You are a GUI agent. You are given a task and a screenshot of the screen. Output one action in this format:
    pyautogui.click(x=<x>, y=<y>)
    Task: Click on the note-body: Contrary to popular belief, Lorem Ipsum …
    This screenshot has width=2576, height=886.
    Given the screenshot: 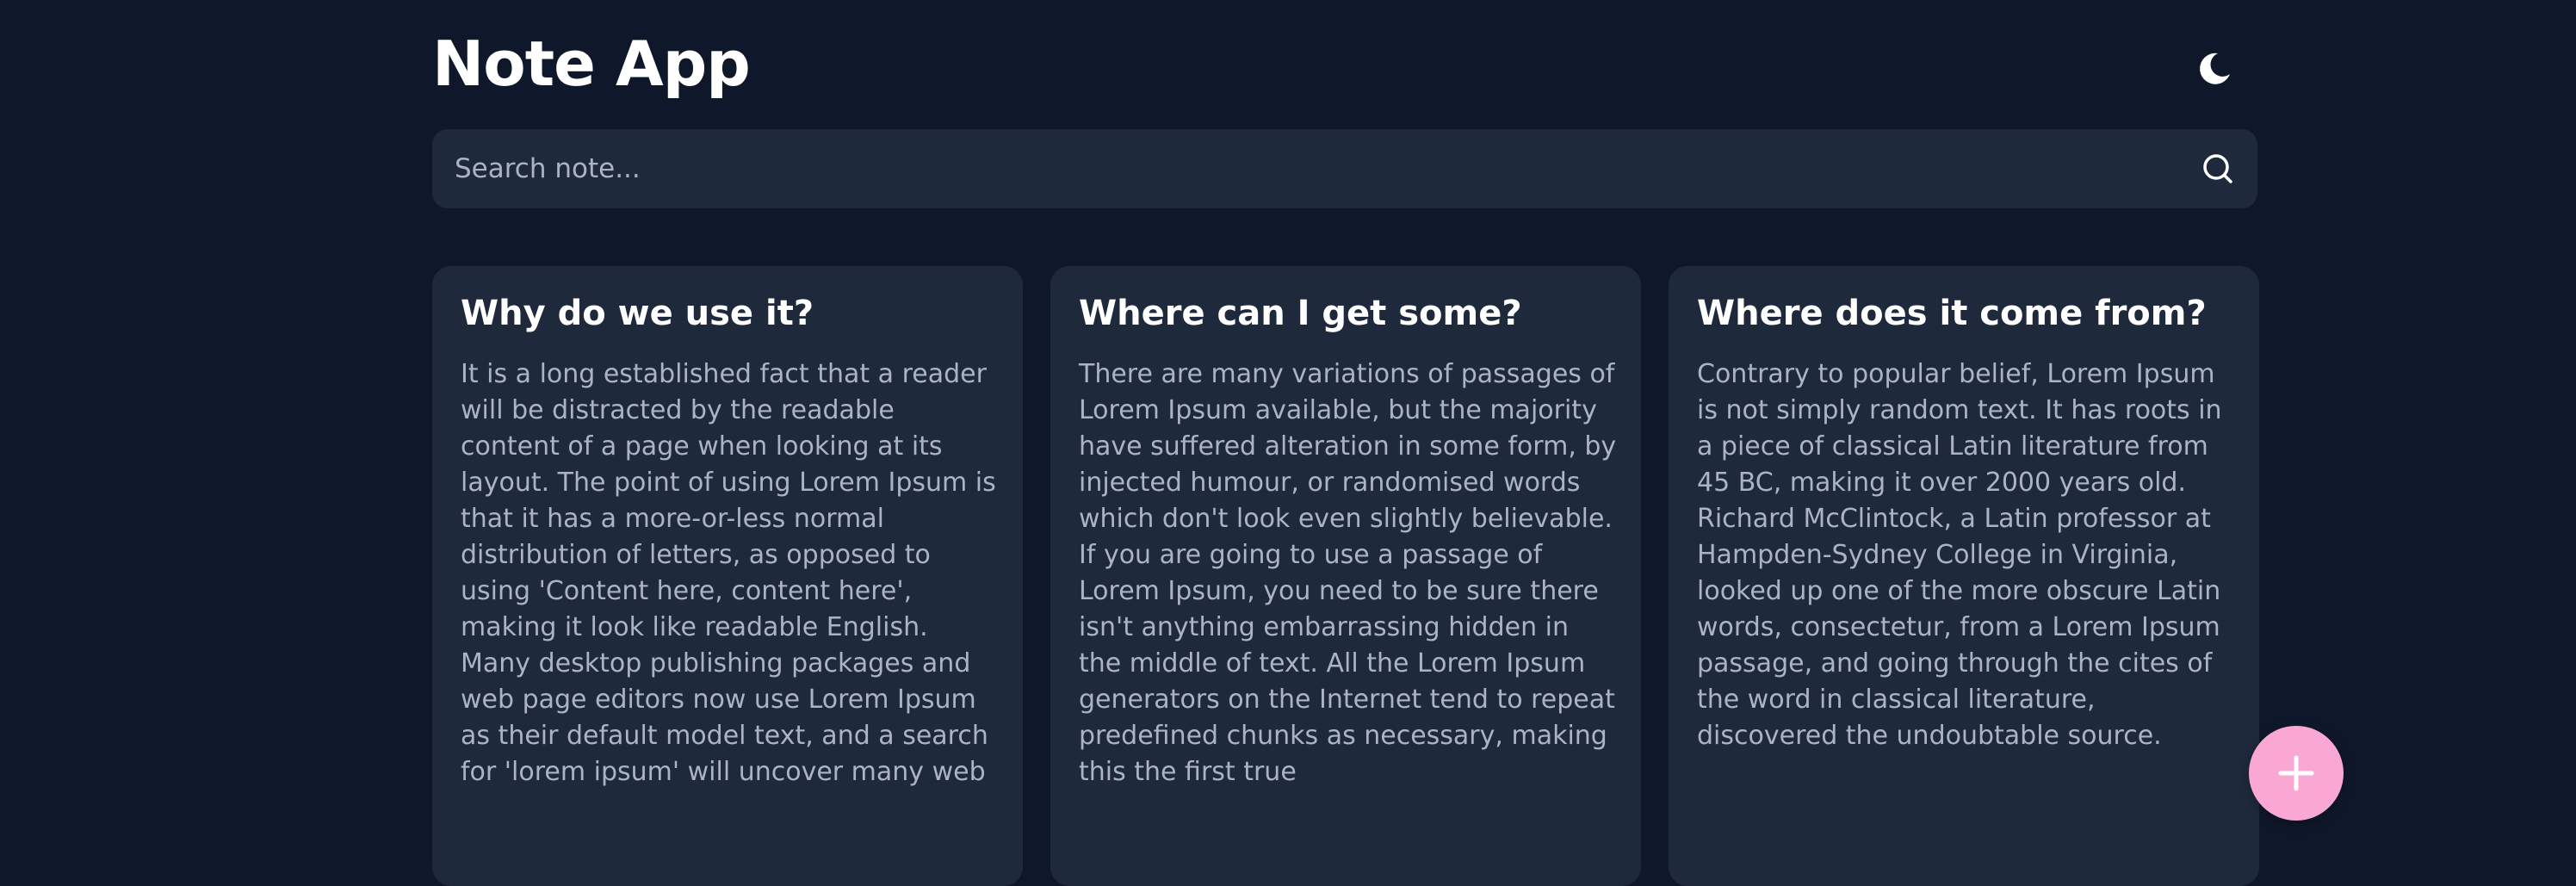 What is the action you would take?
    pyautogui.click(x=1959, y=555)
    